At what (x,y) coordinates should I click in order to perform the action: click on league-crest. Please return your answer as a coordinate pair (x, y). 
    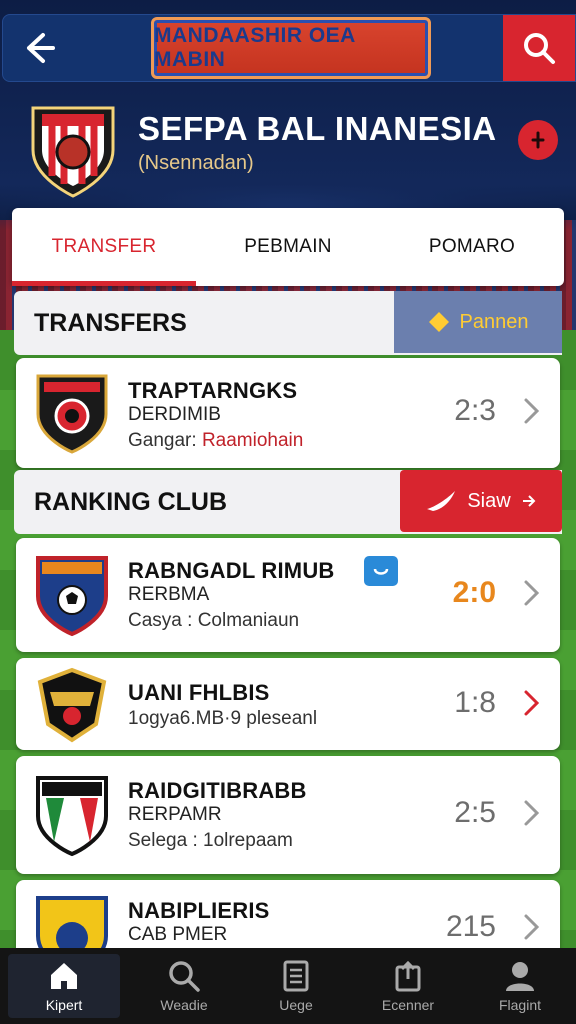
    Looking at the image, I should click on (73, 150).